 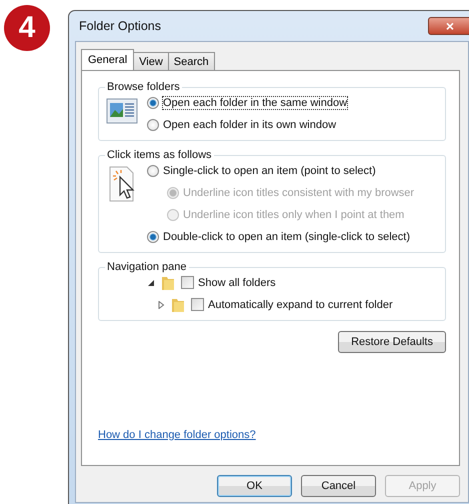 What do you see at coordinates (392, 342) in the screenshot?
I see `restore-defaults-button: Restore Defaults` at bounding box center [392, 342].